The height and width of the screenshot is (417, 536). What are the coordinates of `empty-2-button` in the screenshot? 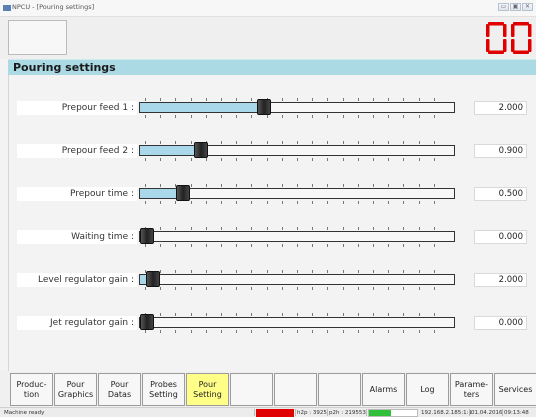 It's located at (295, 389).